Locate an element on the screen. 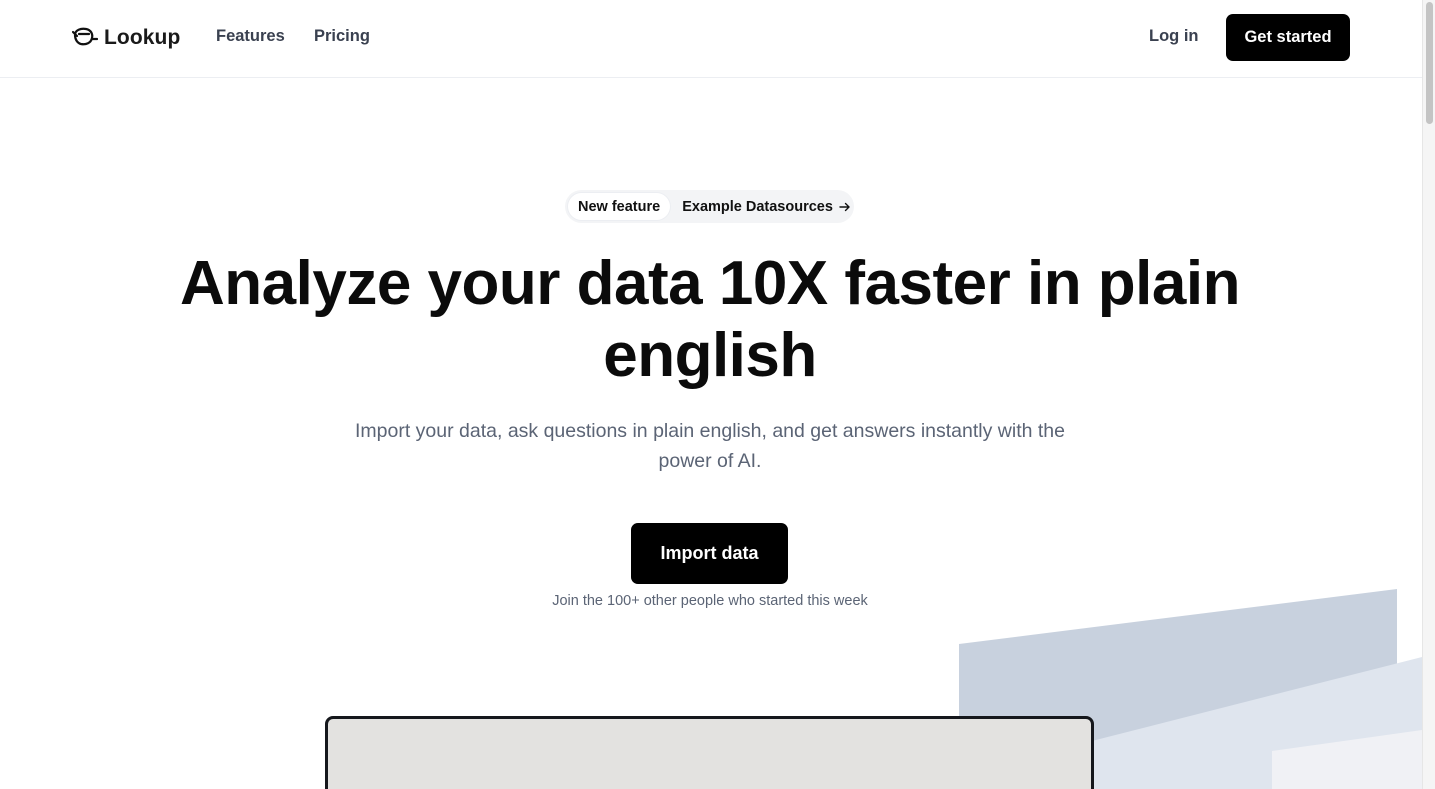 The width and height of the screenshot is (1435, 789). example-datasources-link: Example Datasources is located at coordinates (766, 207).